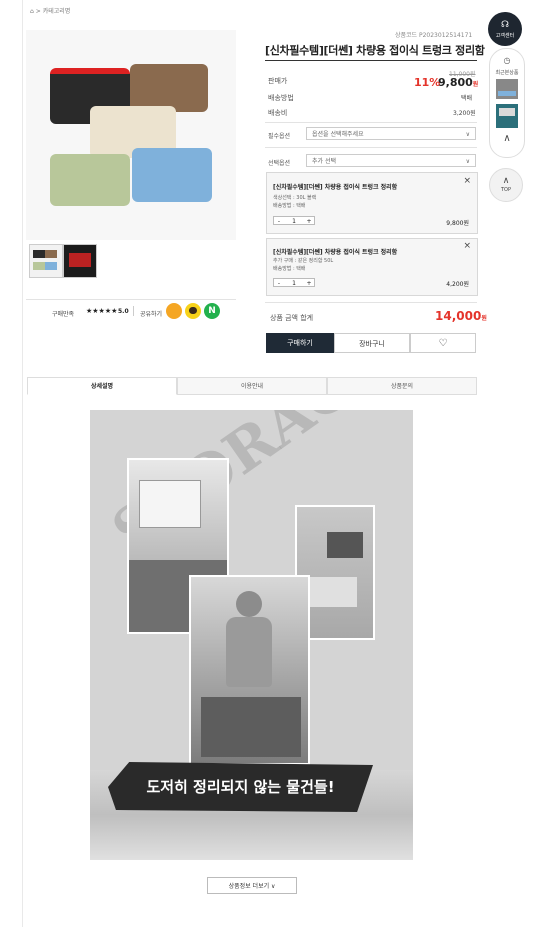  Describe the element at coordinates (57, 11) in the screenshot. I see `breadcrumb-current: 카테고리명` at that location.